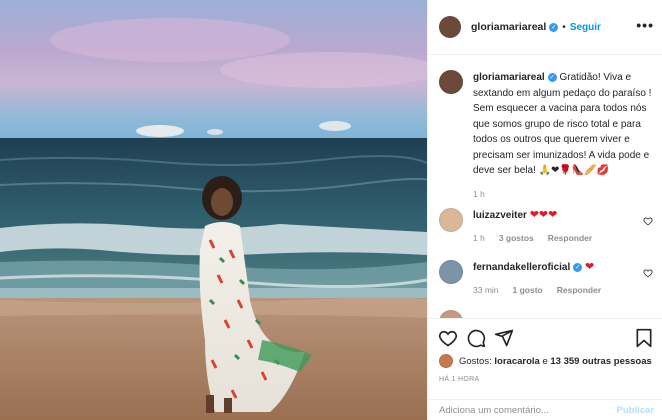  I want to click on liker-avatar, so click(446, 361).